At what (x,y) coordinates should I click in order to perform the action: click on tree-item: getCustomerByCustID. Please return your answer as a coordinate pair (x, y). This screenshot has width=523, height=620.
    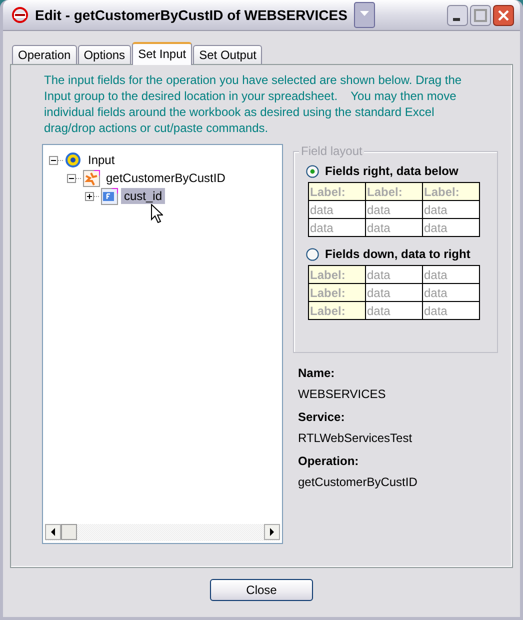
    Looking at the image, I should click on (165, 178).